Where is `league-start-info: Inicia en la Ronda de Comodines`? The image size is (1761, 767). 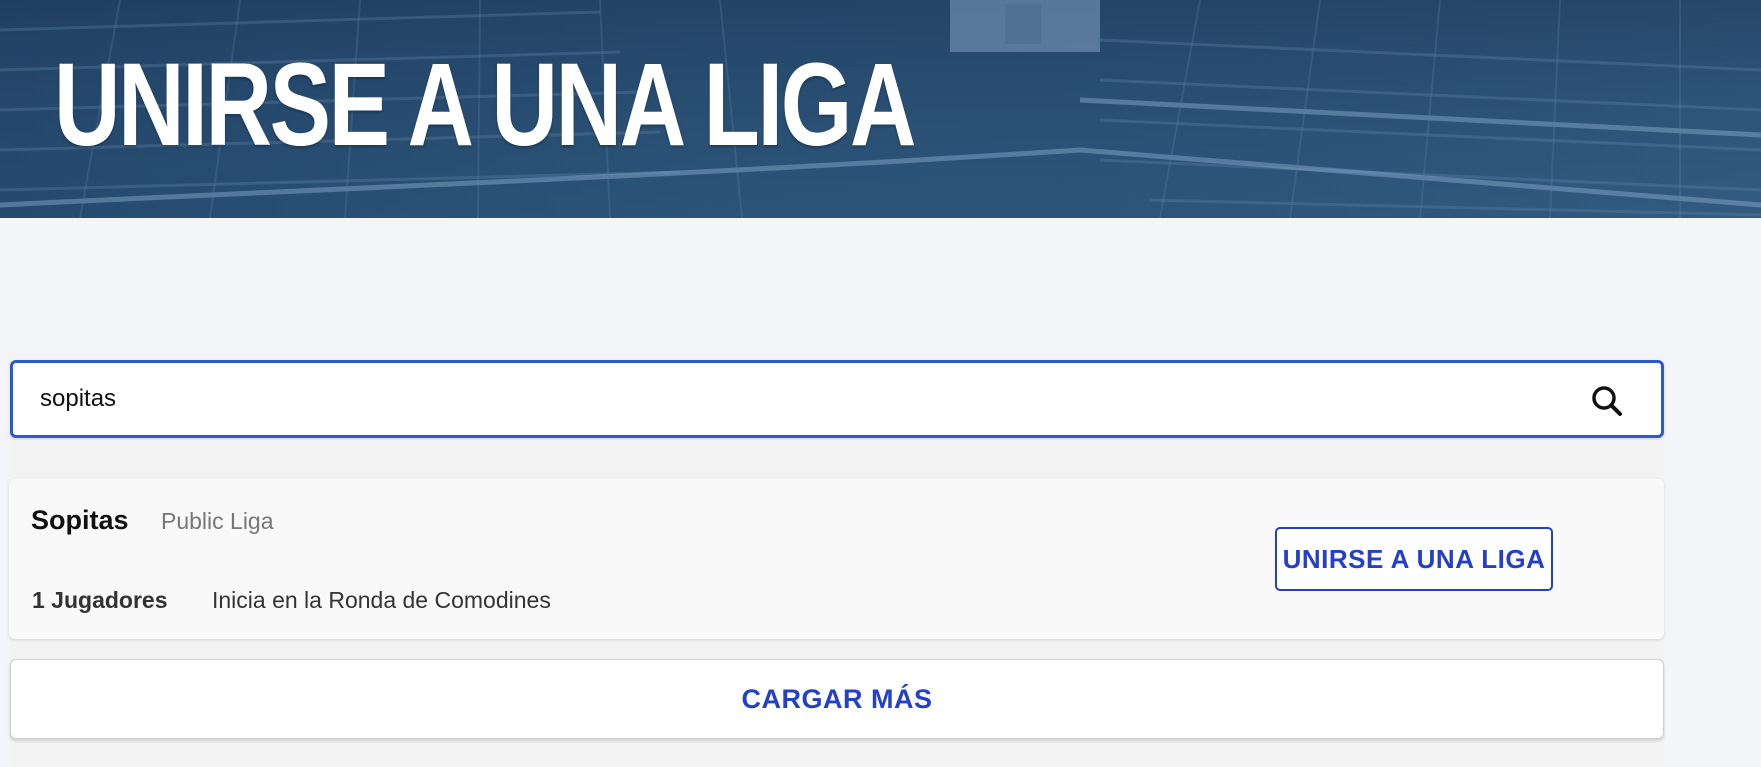
league-start-info: Inicia en la Ronda de Comodines is located at coordinates (381, 600).